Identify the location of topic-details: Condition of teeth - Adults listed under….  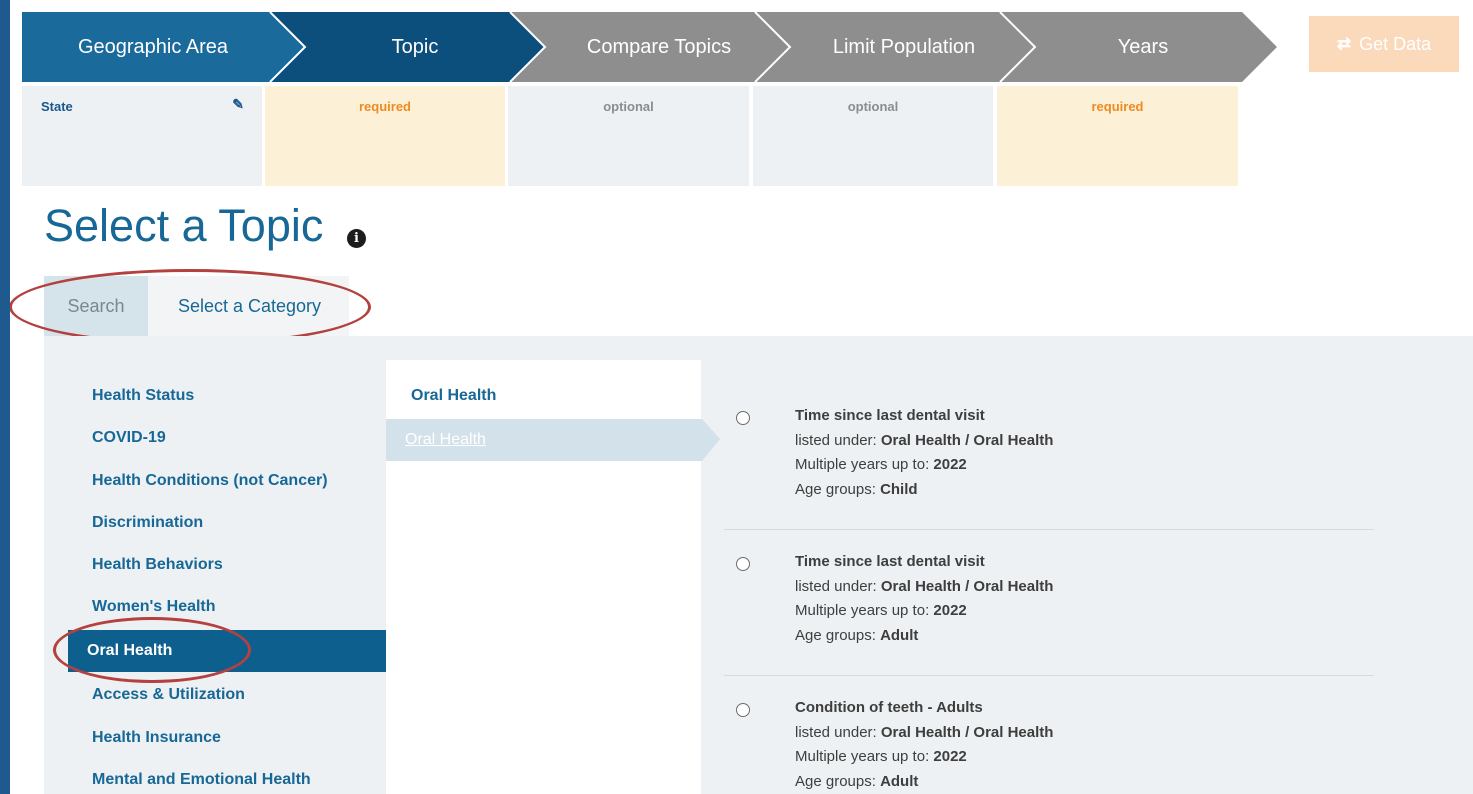
(924, 745).